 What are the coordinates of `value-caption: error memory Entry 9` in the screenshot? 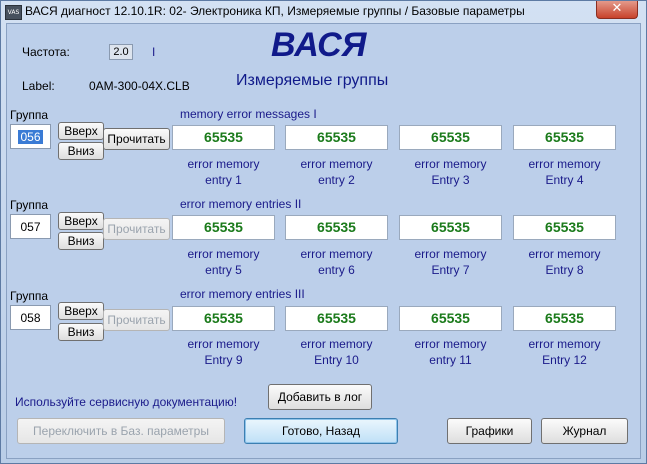 It's located at (223, 352).